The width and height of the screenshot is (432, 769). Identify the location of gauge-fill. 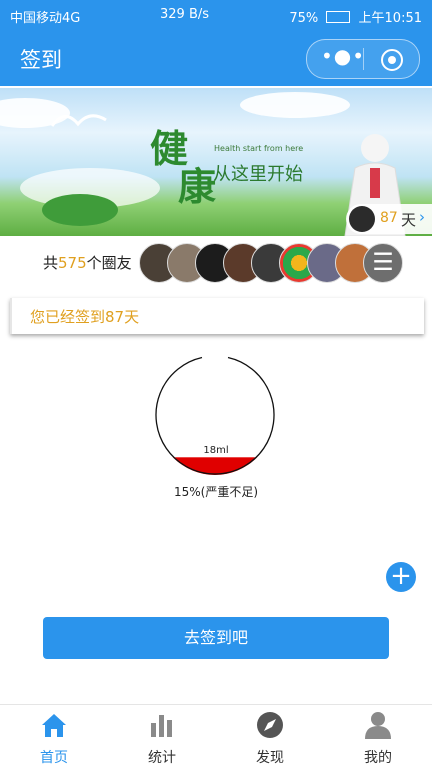
(215, 466).